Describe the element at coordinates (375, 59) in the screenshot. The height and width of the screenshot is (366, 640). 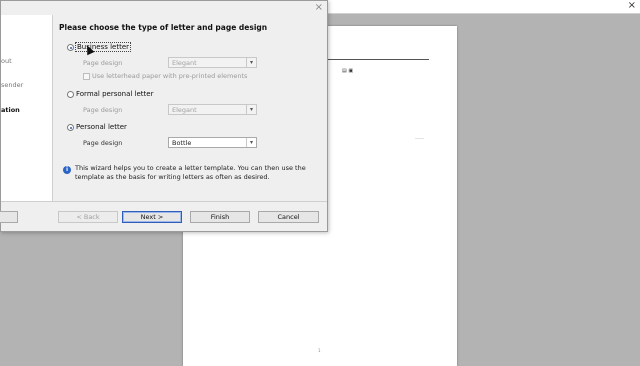
I see `header-line` at that location.